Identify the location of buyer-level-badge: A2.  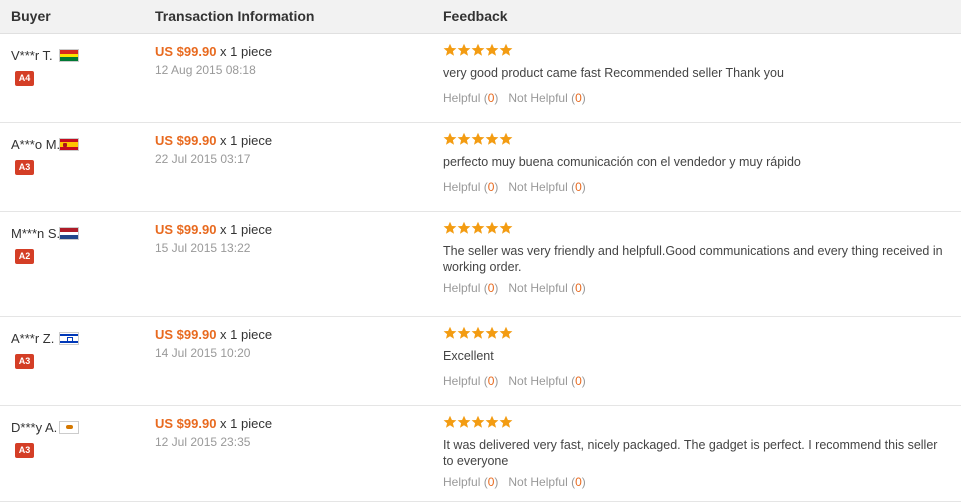
(24, 256).